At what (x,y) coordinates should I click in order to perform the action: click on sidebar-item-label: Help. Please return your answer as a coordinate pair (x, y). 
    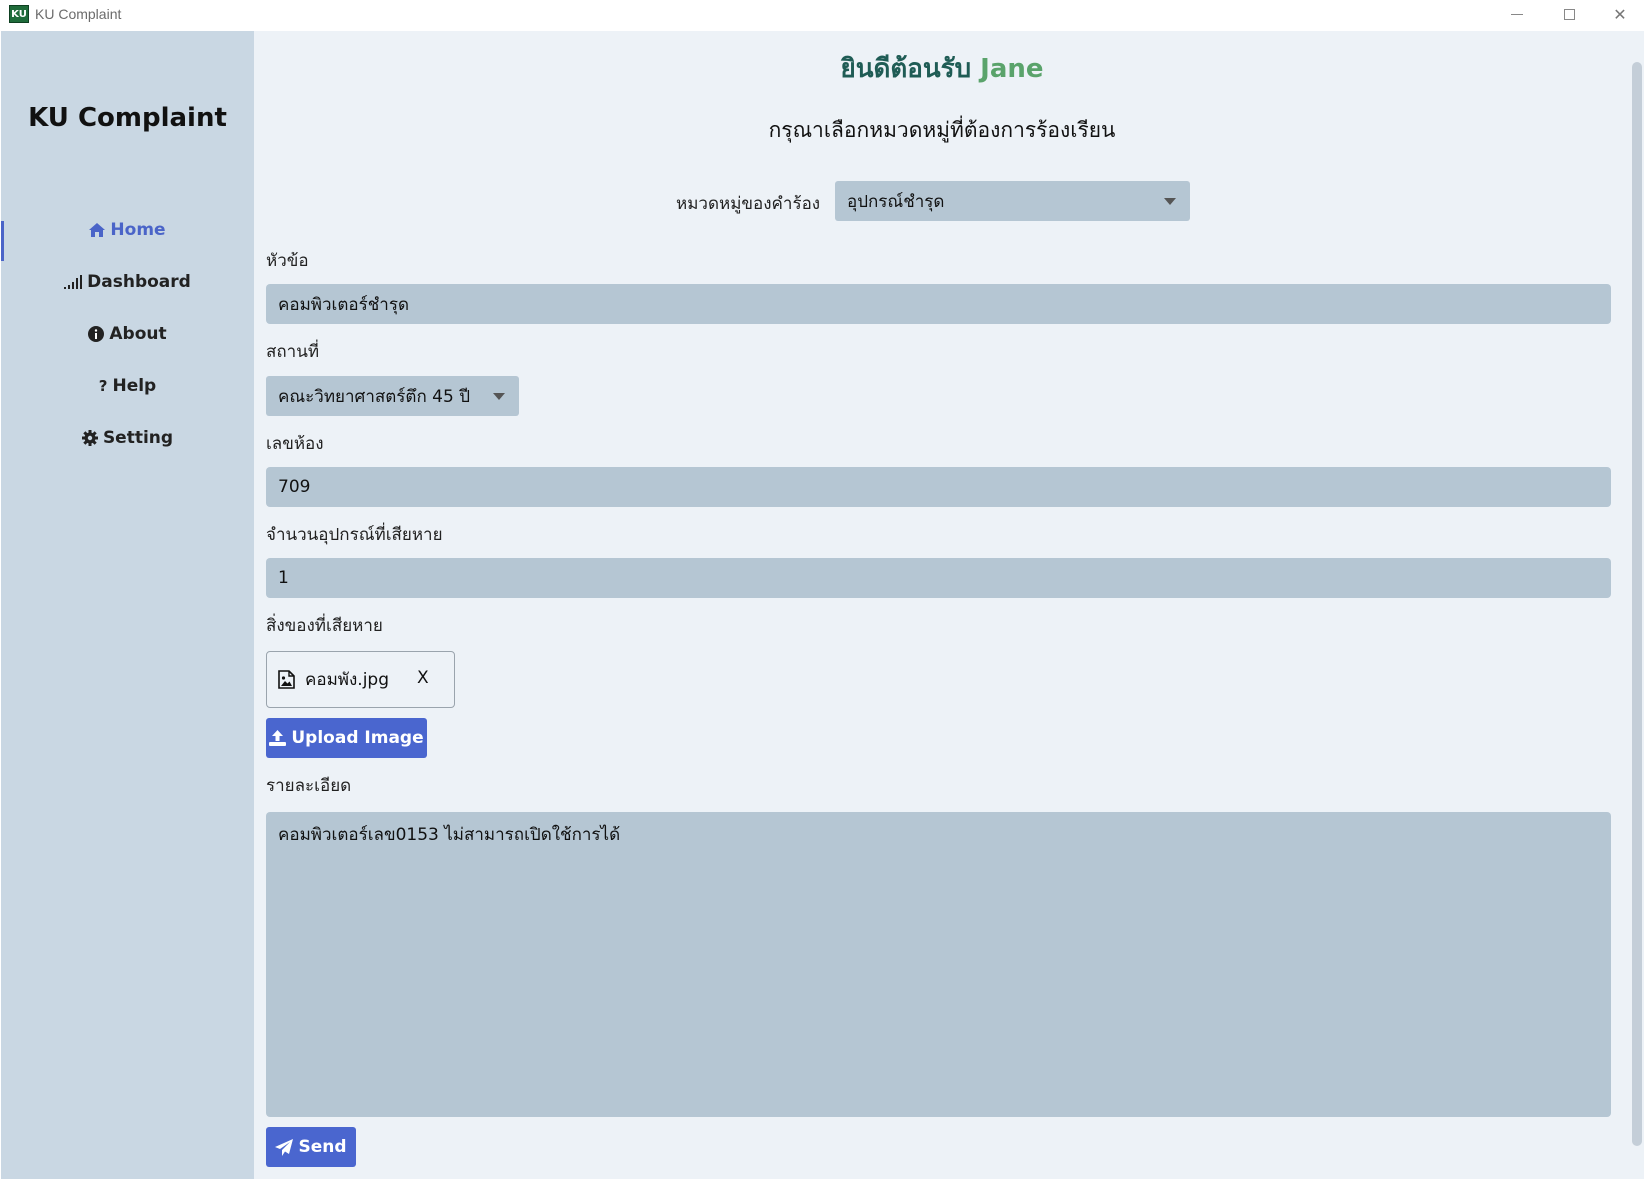
    Looking at the image, I should click on (134, 386).